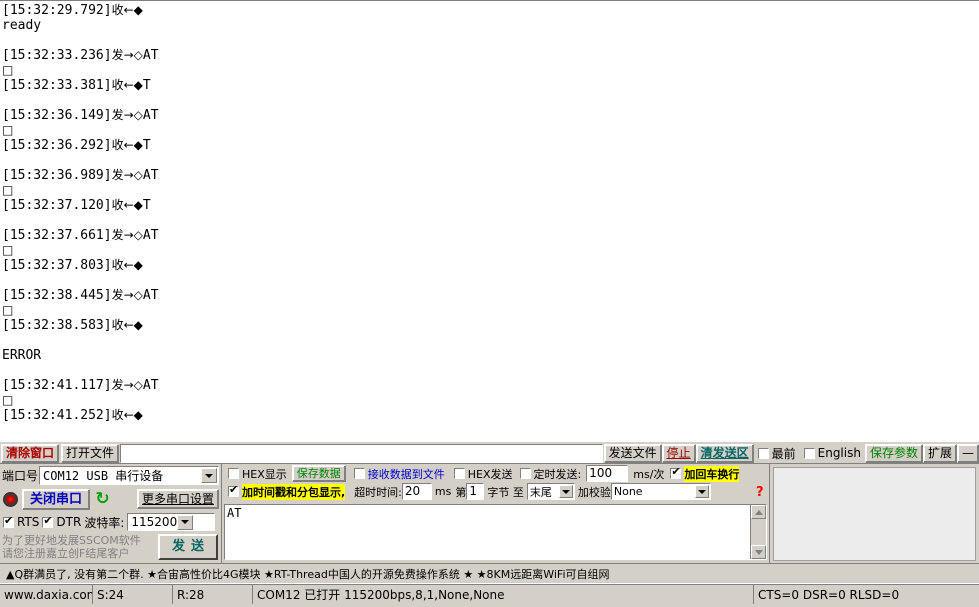  I want to click on recv-to-file-checkbox: 接收数据到文件, so click(399, 474).